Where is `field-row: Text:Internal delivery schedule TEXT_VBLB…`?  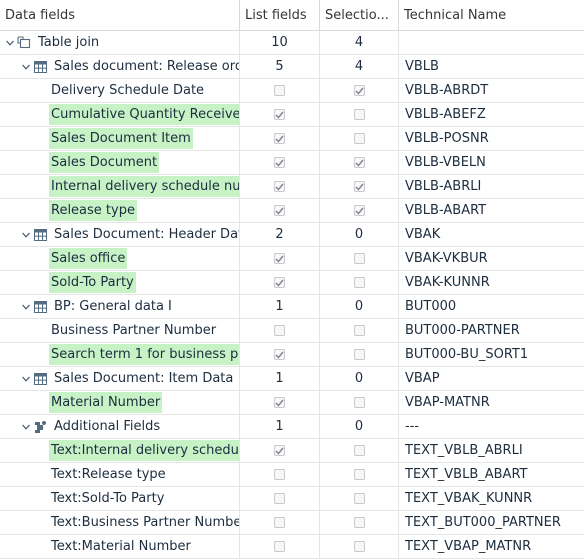 field-row: Text:Internal delivery schedule TEXT_VBLB… is located at coordinates (292, 451).